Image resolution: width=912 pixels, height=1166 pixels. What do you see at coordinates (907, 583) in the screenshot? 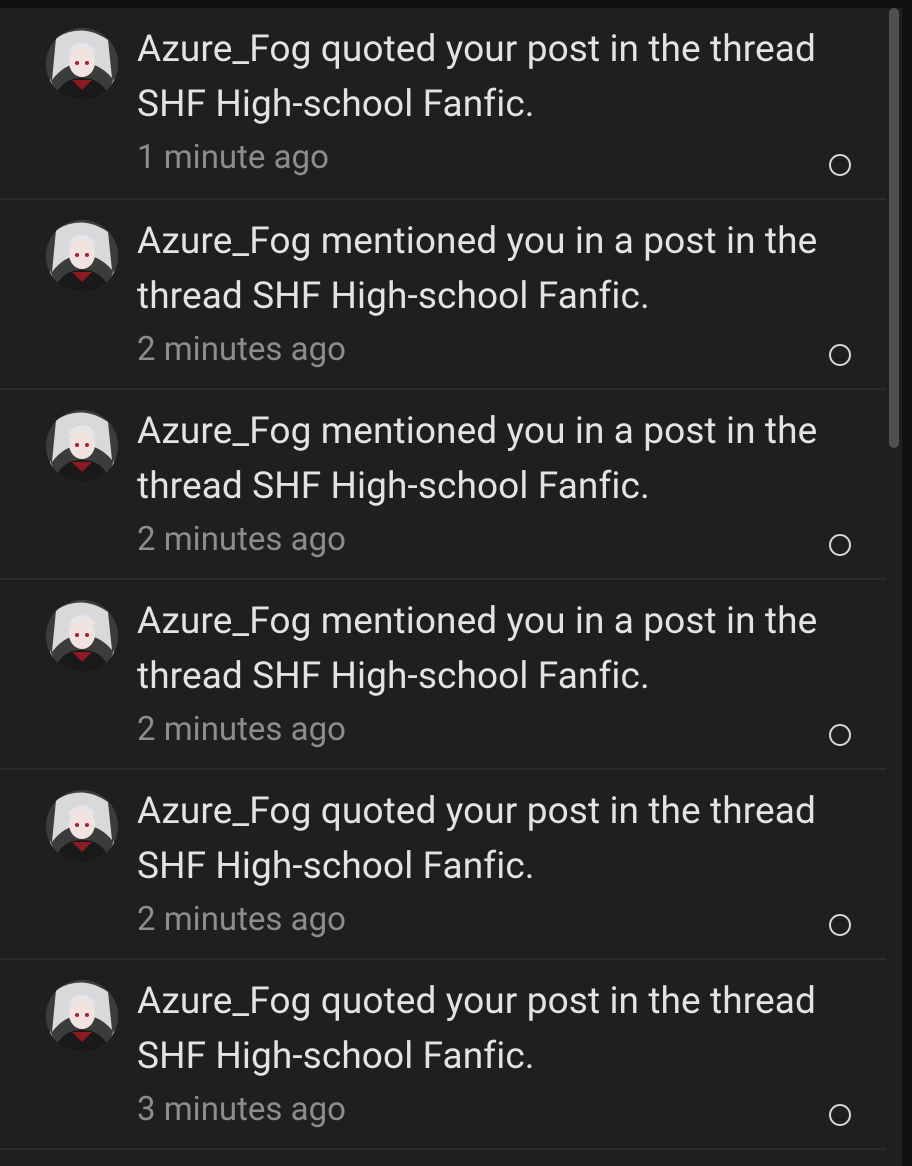
I see `right-gutter` at bounding box center [907, 583].